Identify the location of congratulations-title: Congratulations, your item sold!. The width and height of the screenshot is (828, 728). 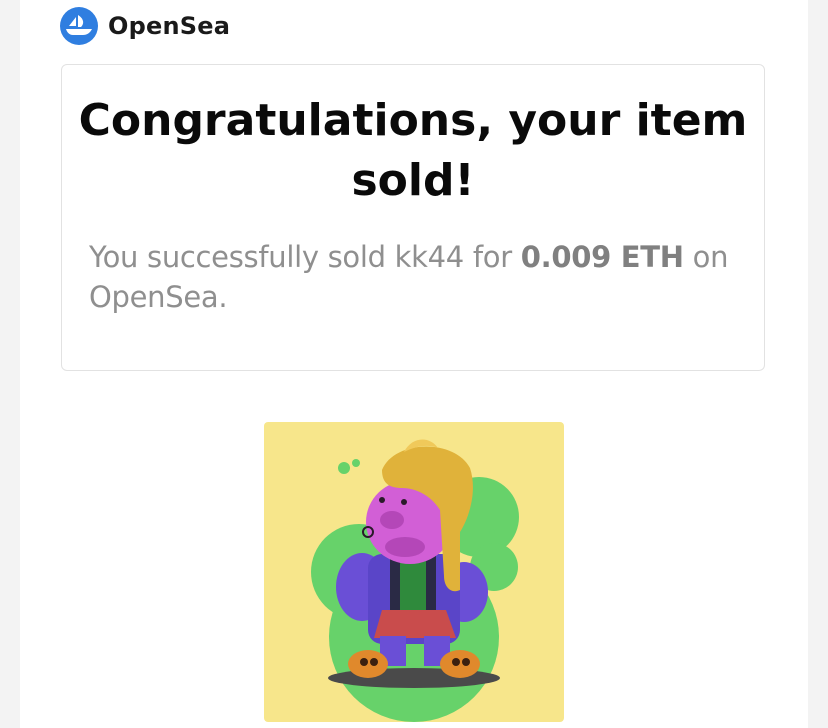
(413, 150).